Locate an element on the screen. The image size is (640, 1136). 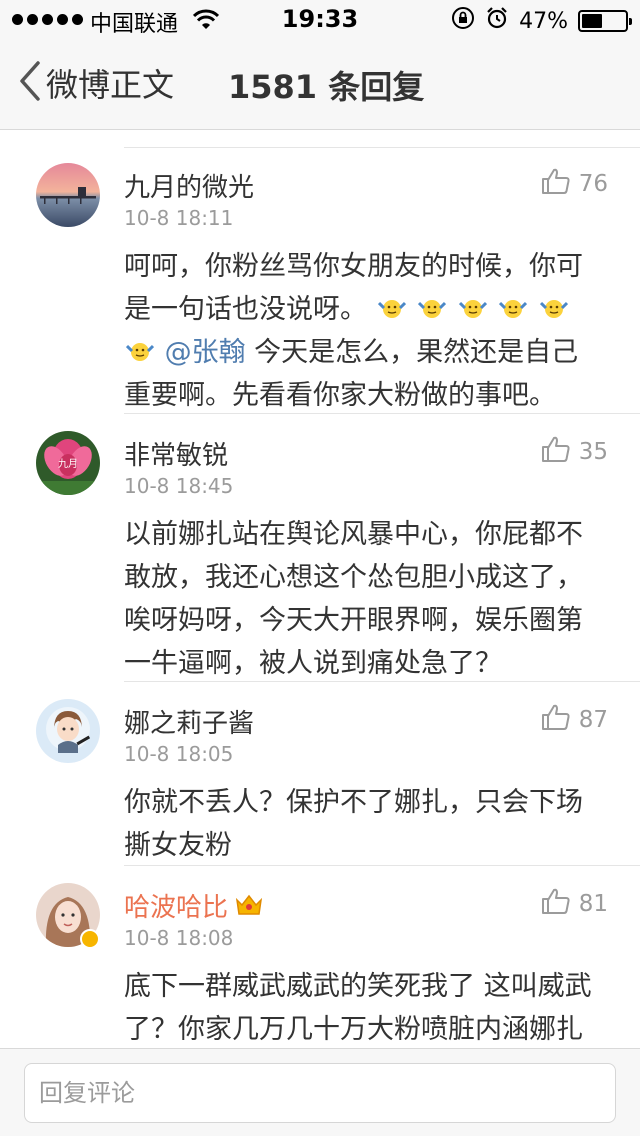
comment-time: 10-8 18:08 is located at coordinates (179, 938).